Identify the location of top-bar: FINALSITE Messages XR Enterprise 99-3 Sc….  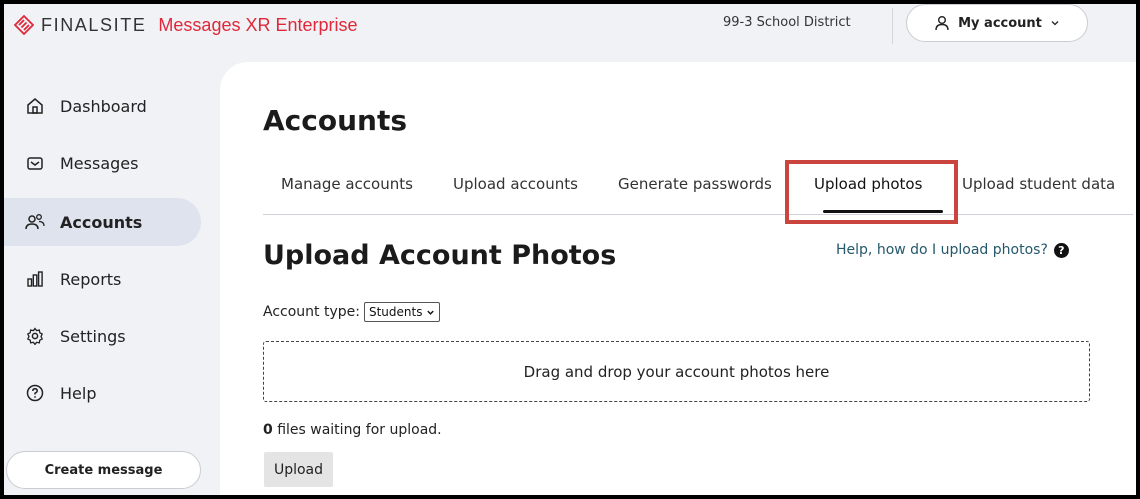
(570, 33).